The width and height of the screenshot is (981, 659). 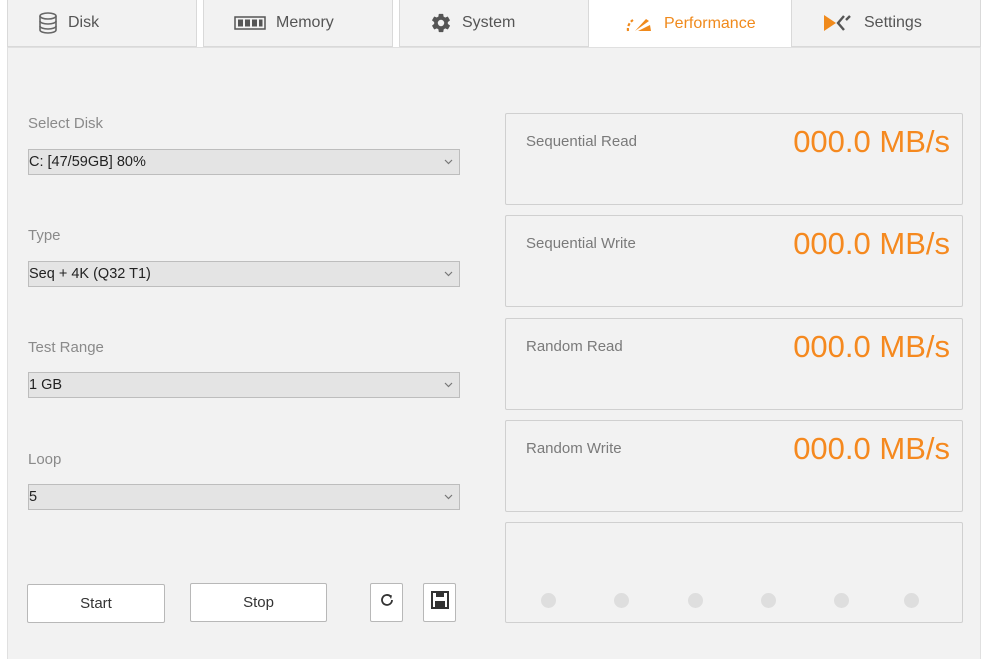 I want to click on select-disk-dropdown: C: [47/59GB] 80%, so click(x=244, y=162).